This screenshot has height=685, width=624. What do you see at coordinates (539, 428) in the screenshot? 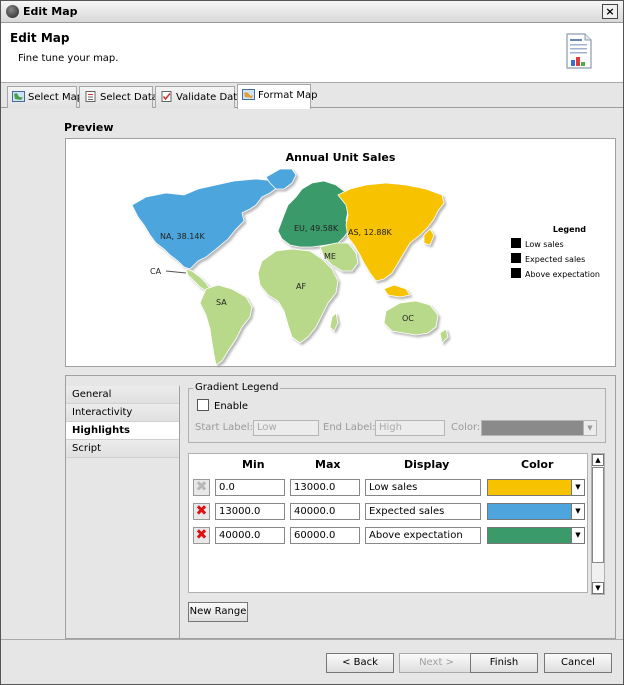
I see `gradient-color-select: ▼` at bounding box center [539, 428].